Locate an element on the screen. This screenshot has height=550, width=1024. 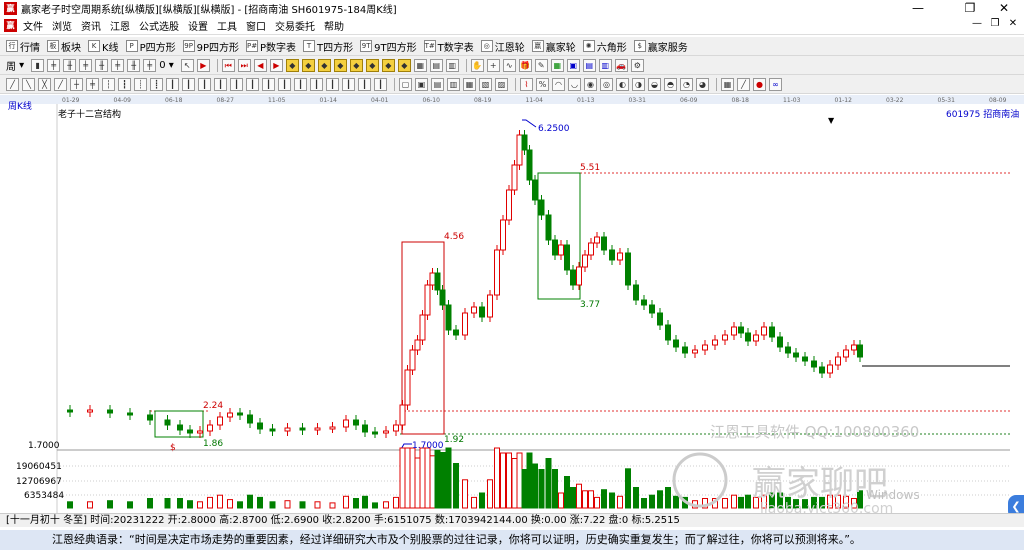
sector-button: 板板块 is located at coordinates (64, 46).